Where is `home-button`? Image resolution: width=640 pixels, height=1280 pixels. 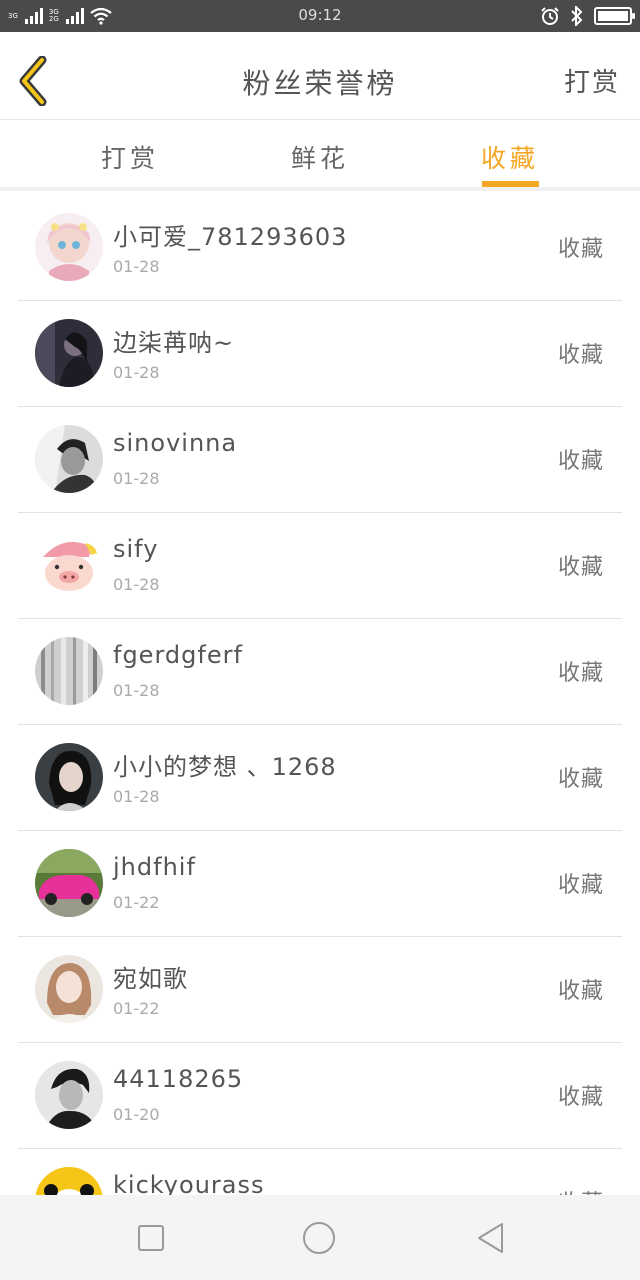 home-button is located at coordinates (318, 1238).